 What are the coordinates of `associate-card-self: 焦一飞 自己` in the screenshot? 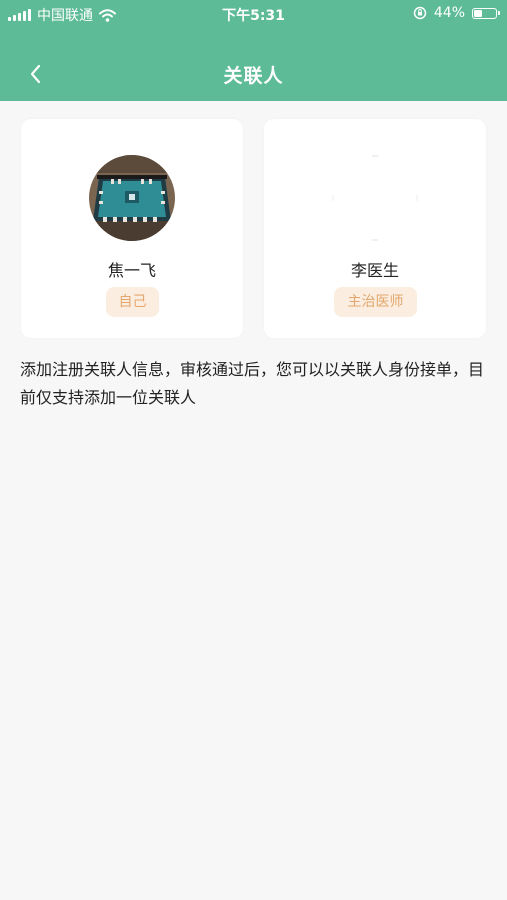 It's located at (132, 228).